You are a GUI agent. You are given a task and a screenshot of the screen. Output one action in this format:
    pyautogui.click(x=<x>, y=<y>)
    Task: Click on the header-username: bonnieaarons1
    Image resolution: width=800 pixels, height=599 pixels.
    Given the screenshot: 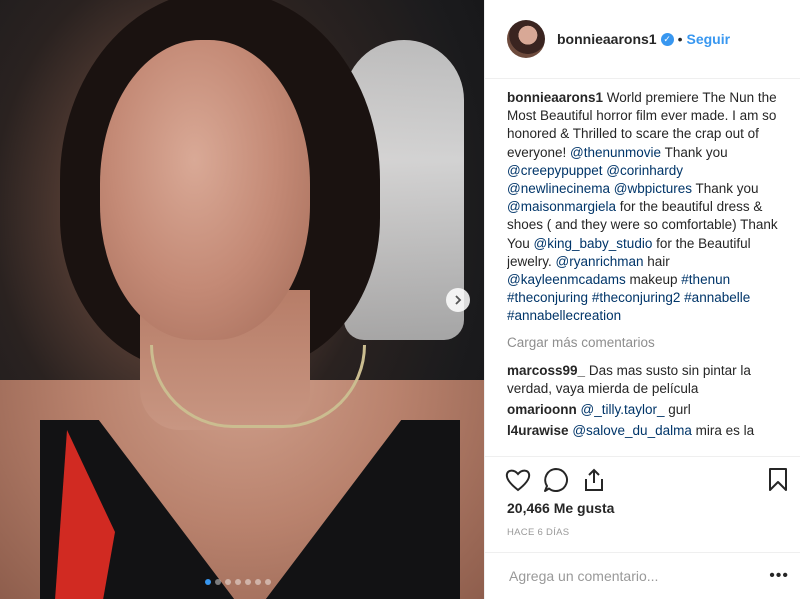 What is the action you would take?
    pyautogui.click(x=607, y=39)
    